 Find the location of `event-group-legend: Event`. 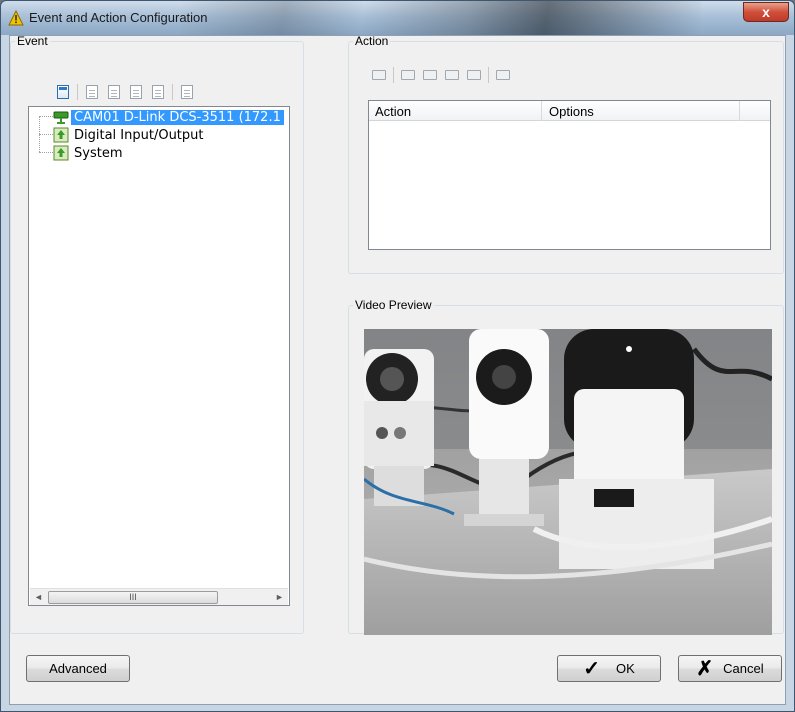

event-group-legend: Event is located at coordinates (32, 41).